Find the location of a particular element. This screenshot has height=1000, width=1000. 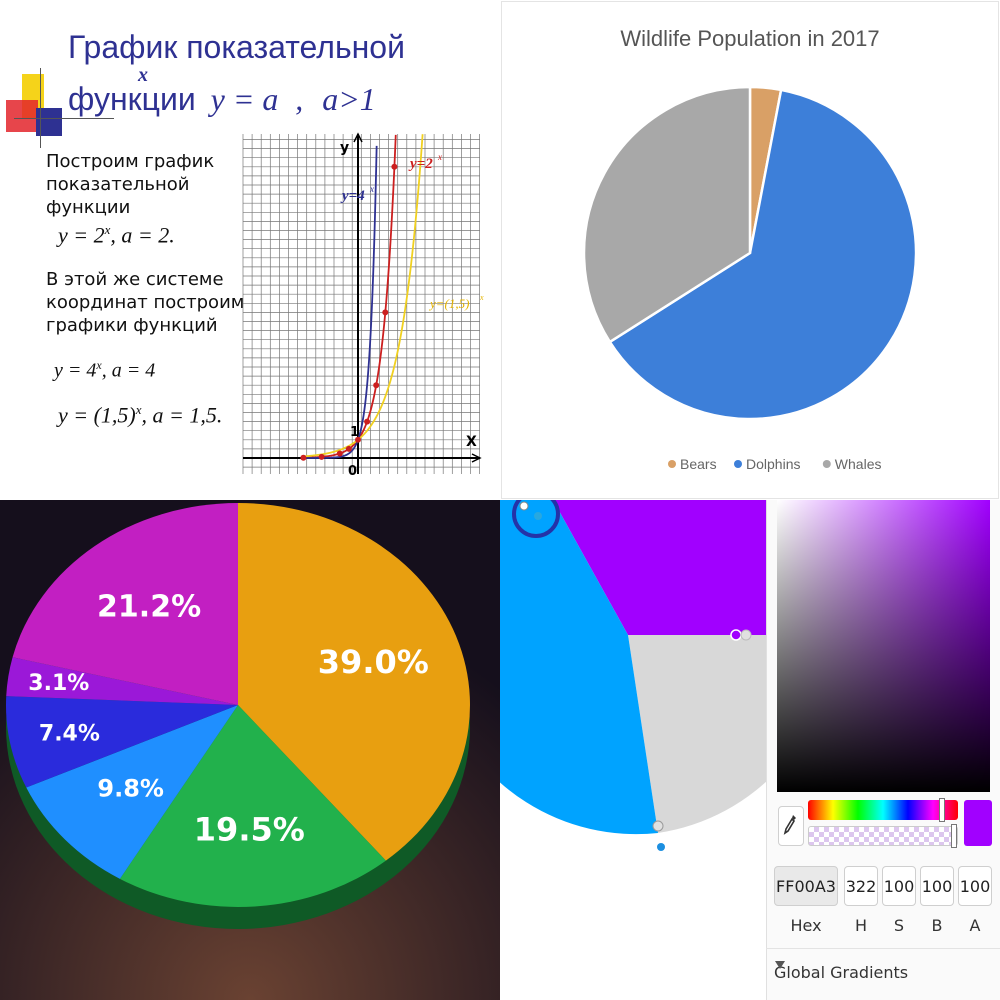

alpha-label: A is located at coordinates (975, 925).